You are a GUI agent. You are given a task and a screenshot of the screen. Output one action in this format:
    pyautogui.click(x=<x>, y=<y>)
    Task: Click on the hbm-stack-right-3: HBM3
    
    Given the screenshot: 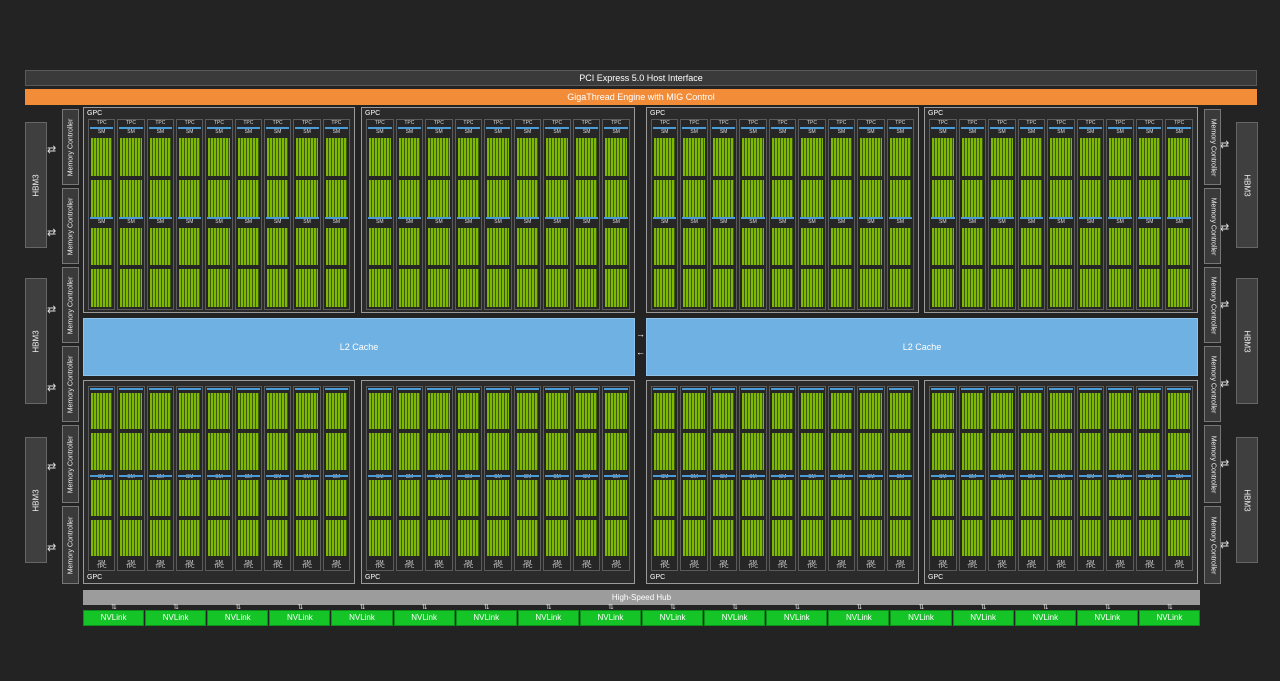 What is the action you would take?
    pyautogui.click(x=1247, y=500)
    